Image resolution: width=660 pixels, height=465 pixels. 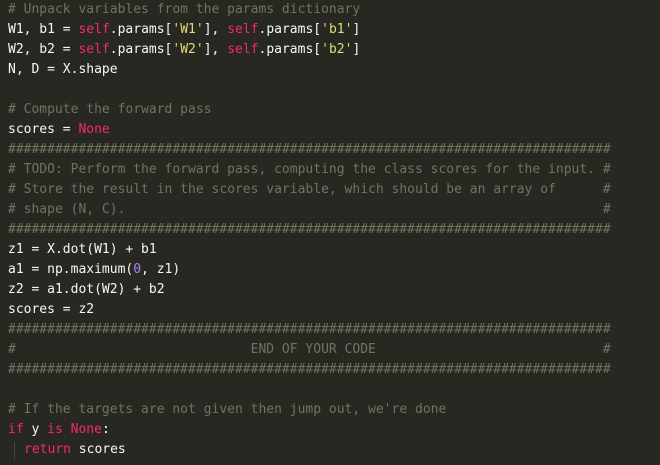 I want to click on code-line: return scores, so click(x=330, y=450).